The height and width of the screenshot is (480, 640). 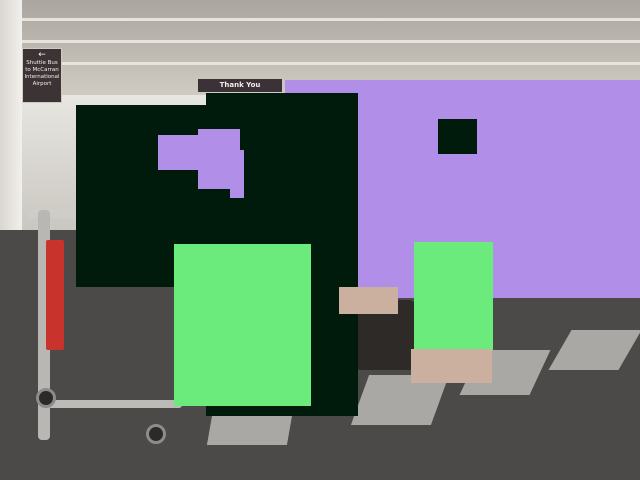 What do you see at coordinates (55, 295) in the screenshot?
I see `cart-red-panel` at bounding box center [55, 295].